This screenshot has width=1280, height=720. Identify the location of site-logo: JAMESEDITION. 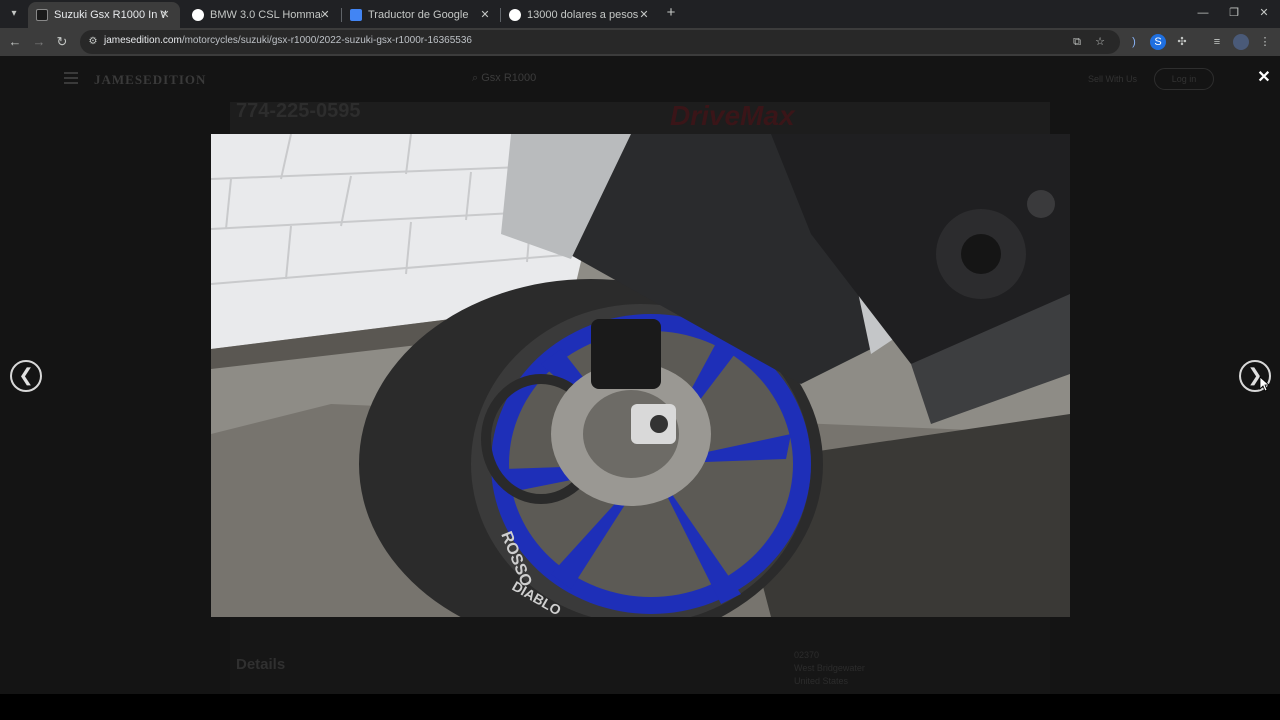
(150, 80).